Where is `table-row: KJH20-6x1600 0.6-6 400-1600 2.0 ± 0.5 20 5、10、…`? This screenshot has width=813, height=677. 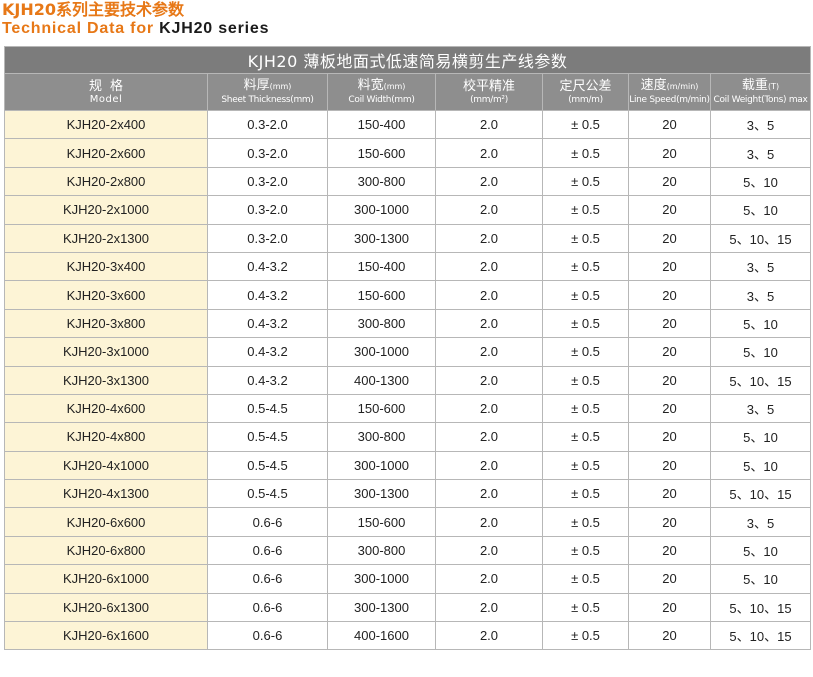
table-row: KJH20-6x1600 0.6-6 400-1600 2.0 ± 0.5 20 5、10、… is located at coordinates (408, 636).